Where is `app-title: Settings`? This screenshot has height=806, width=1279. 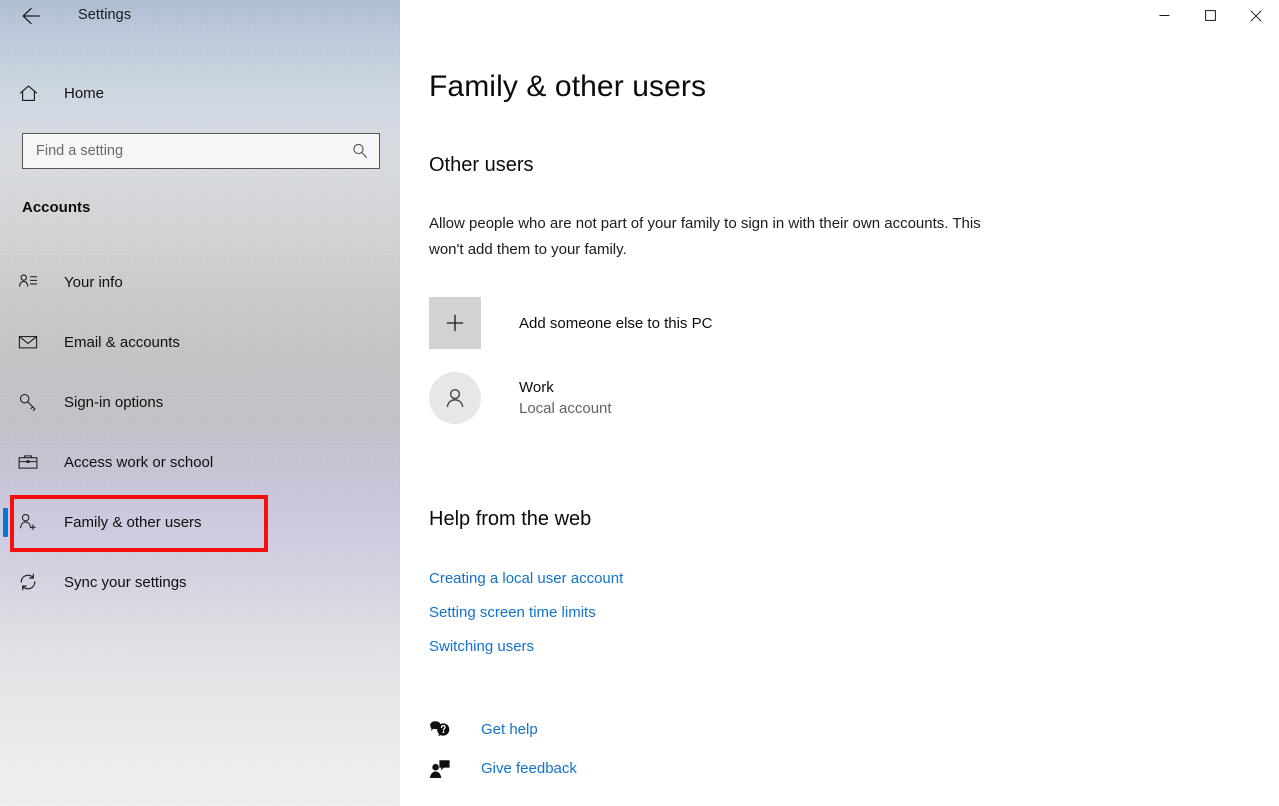 app-title: Settings is located at coordinates (105, 15).